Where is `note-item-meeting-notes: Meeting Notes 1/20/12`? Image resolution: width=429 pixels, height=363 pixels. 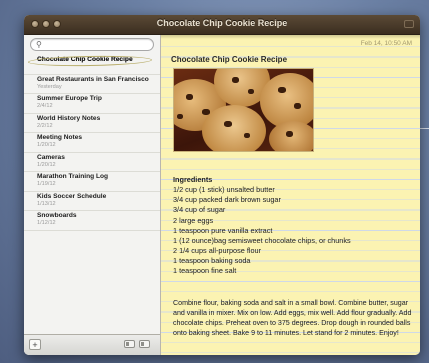 note-item-meeting-notes: Meeting Notes 1/20/12 is located at coordinates (92, 143).